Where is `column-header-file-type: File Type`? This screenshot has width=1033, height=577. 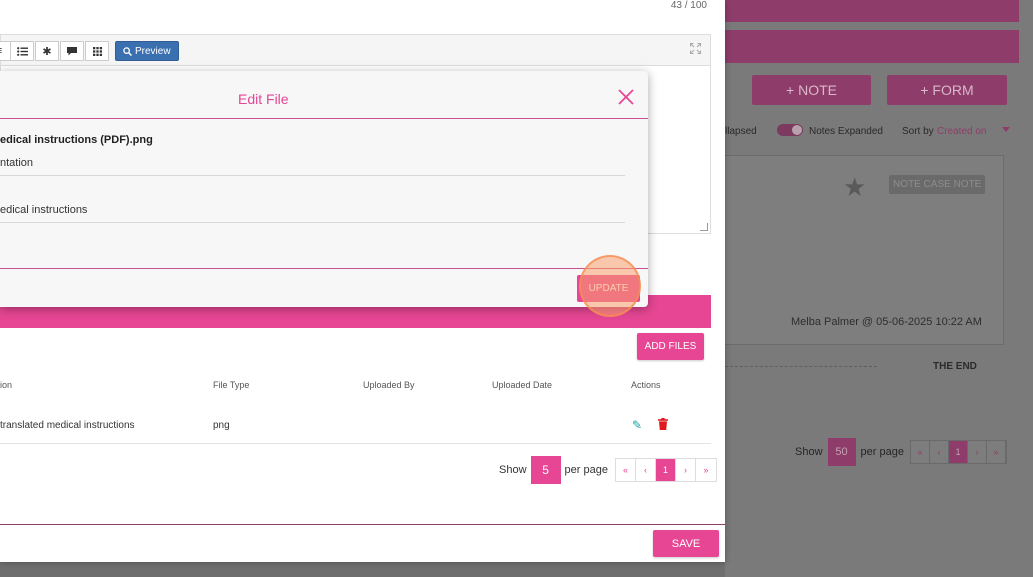
column-header-file-type: File Type is located at coordinates (231, 385).